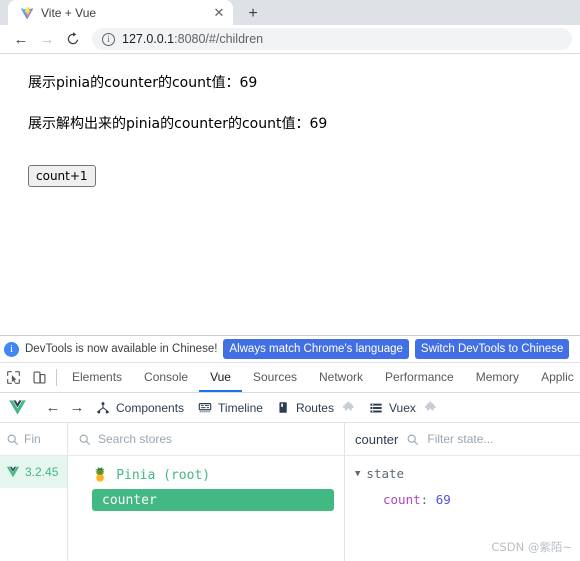 The height and width of the screenshot is (561, 580). What do you see at coordinates (150, 407) in the screenshot?
I see `vue-nav-label: Components` at bounding box center [150, 407].